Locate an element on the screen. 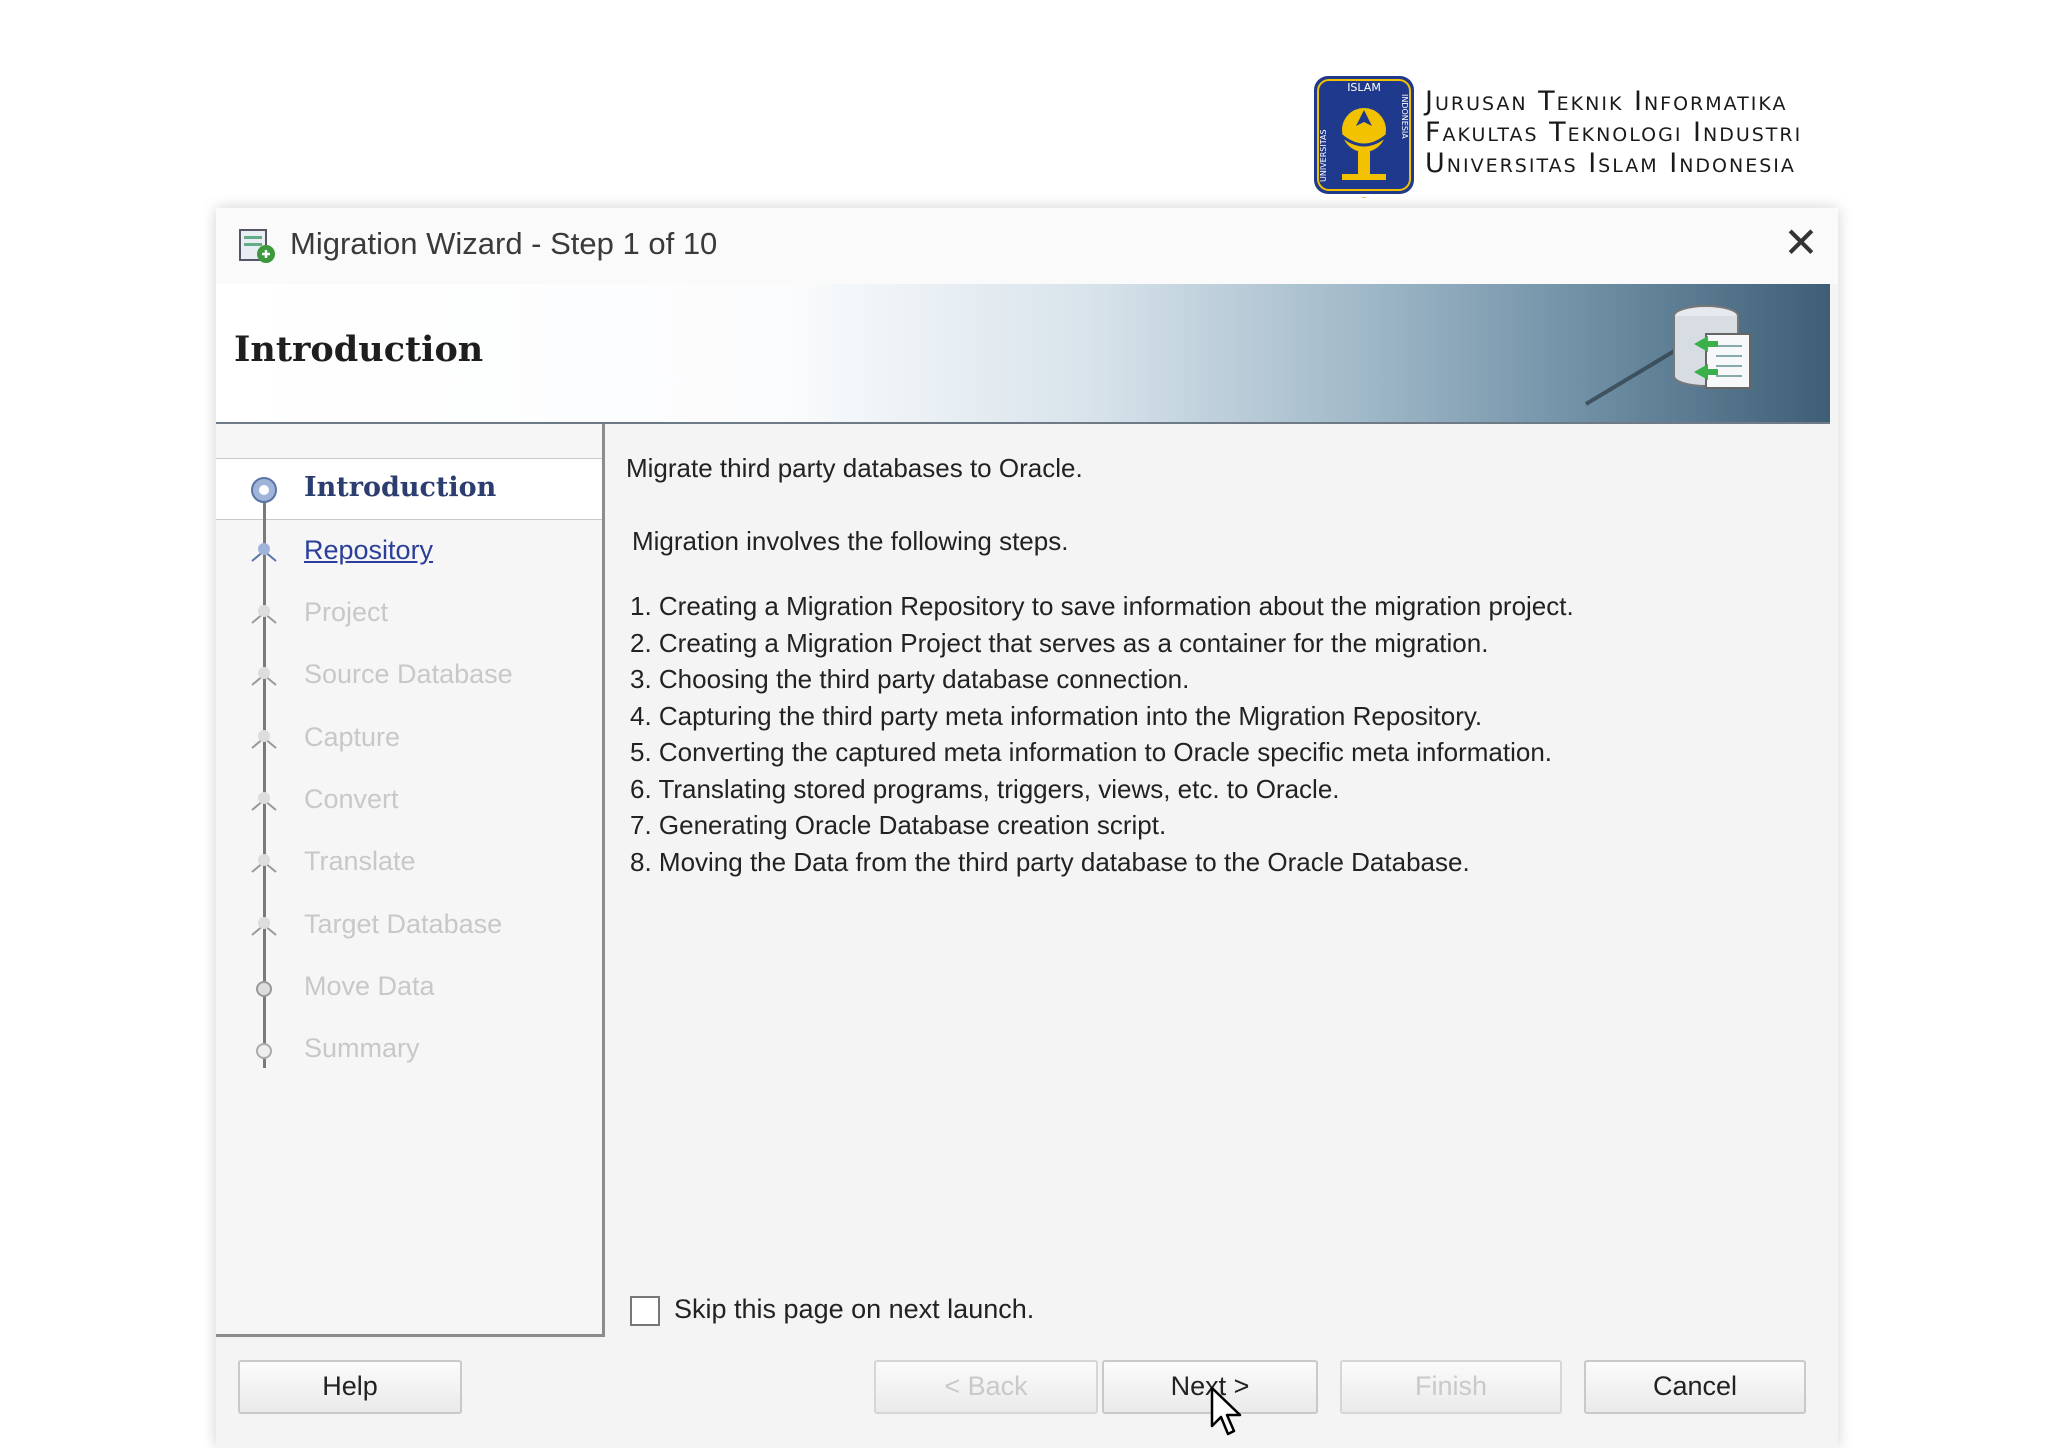 The image size is (2048, 1448). close-button: ✕ is located at coordinates (1801, 243).